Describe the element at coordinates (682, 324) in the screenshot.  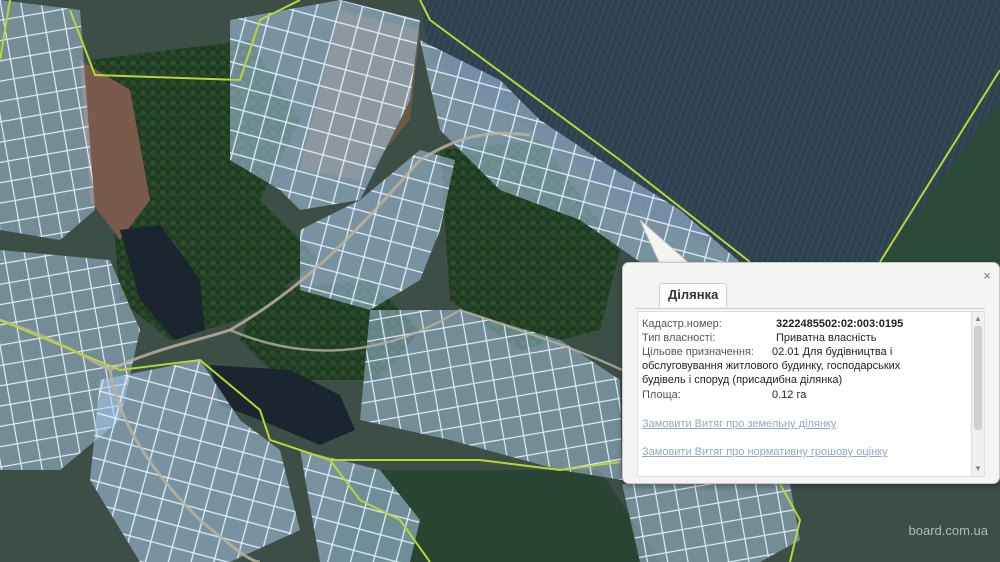
I see `cadastral-label: Кадастр.номер:` at that location.